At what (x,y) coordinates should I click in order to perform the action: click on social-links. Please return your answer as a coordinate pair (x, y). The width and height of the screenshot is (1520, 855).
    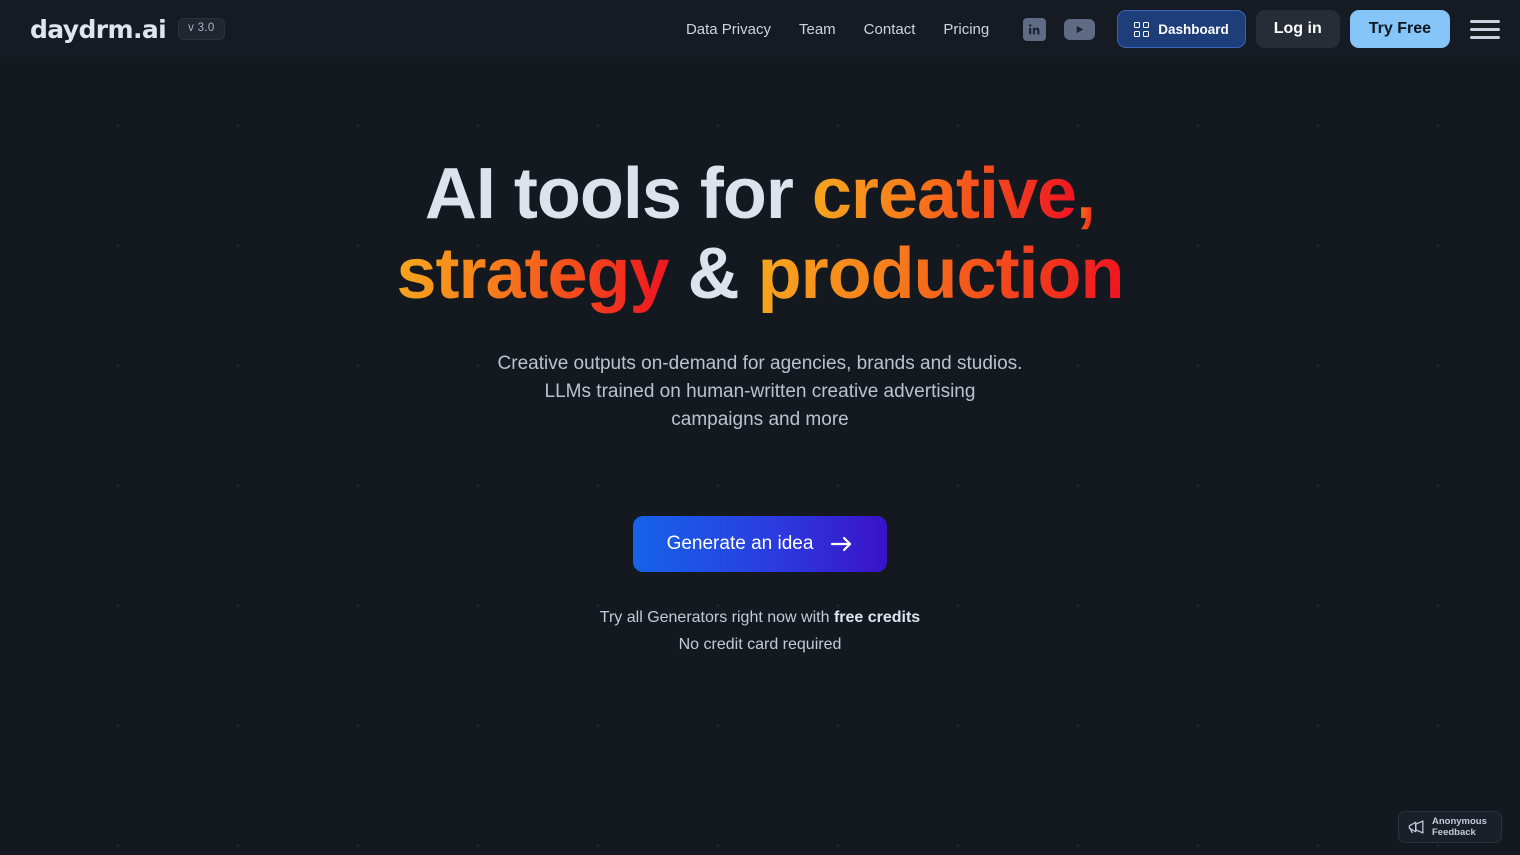
    Looking at the image, I should click on (1059, 29).